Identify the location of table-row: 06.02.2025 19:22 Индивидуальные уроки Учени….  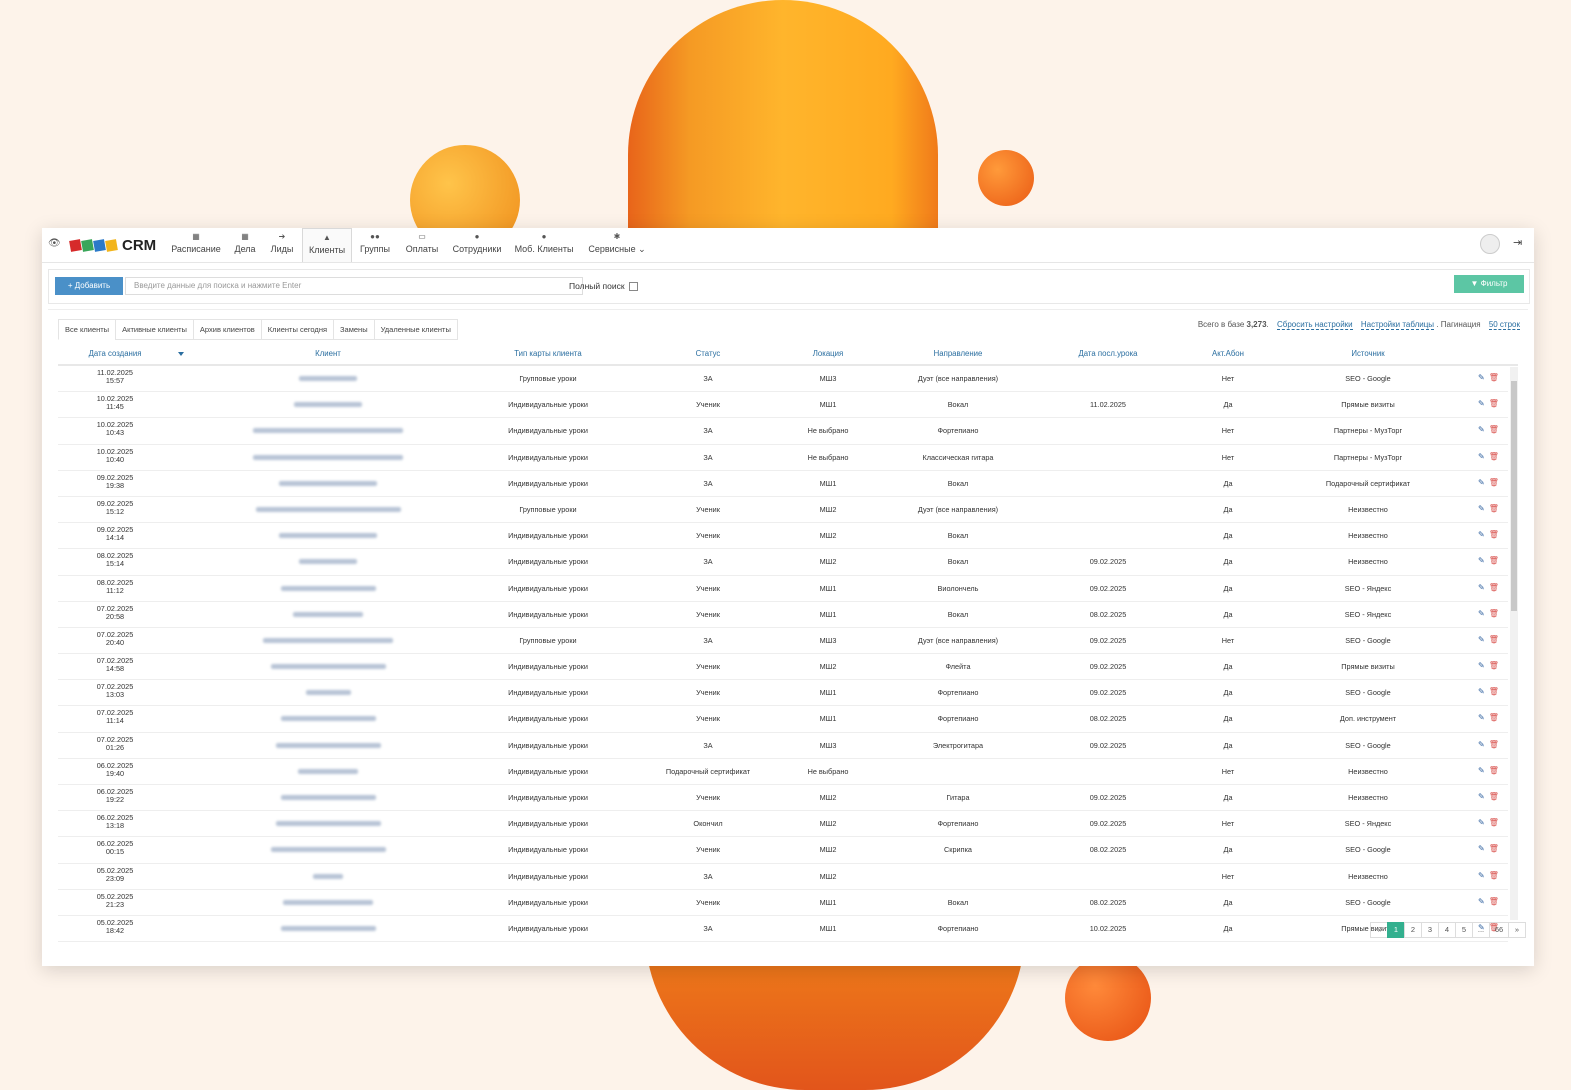
(783, 798).